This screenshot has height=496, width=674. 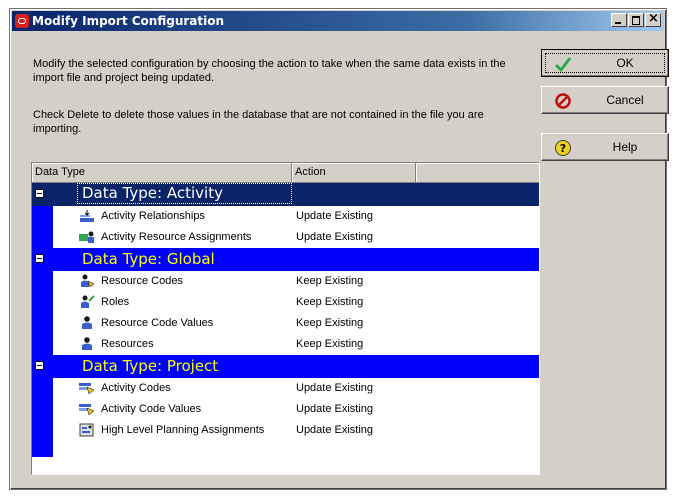 I want to click on item-label: Activity Resource Assignments, so click(x=176, y=237).